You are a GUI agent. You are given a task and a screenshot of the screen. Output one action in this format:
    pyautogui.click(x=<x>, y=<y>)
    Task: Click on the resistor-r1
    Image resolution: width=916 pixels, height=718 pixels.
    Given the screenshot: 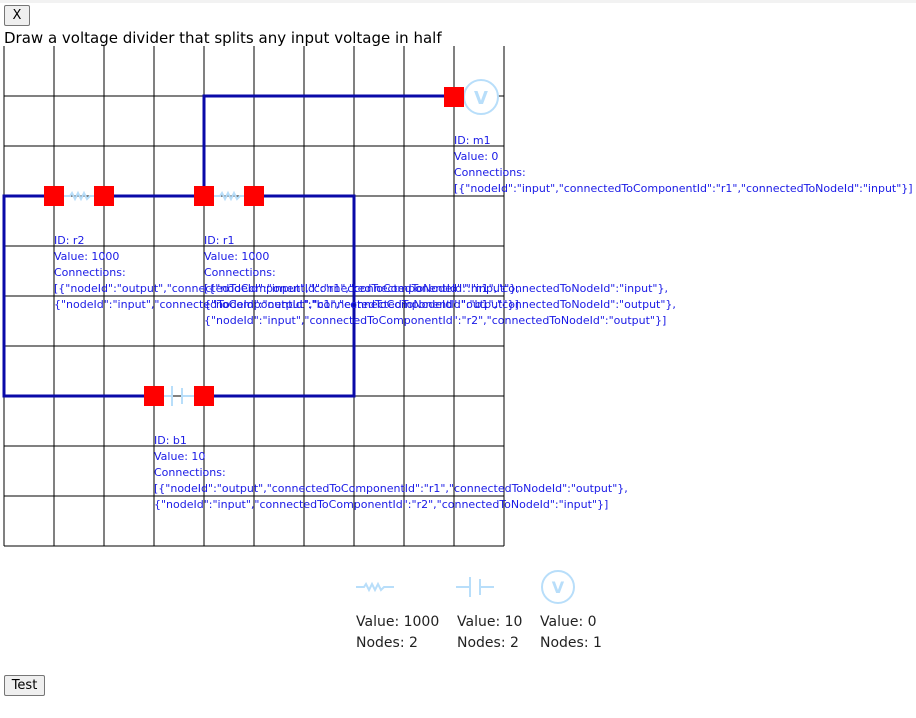 What is the action you would take?
    pyautogui.click(x=229, y=196)
    